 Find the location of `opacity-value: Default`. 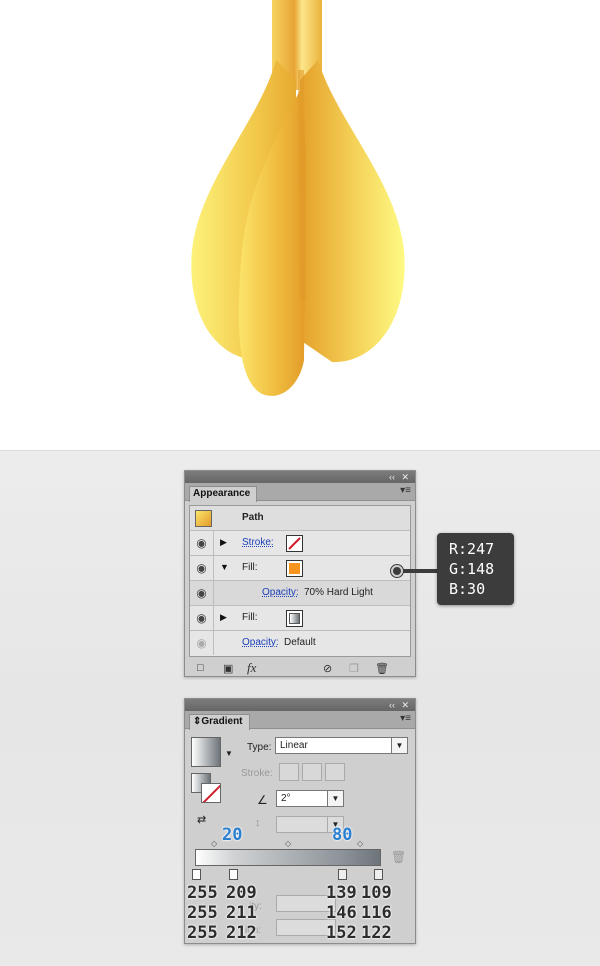

opacity-value: Default is located at coordinates (300, 642).